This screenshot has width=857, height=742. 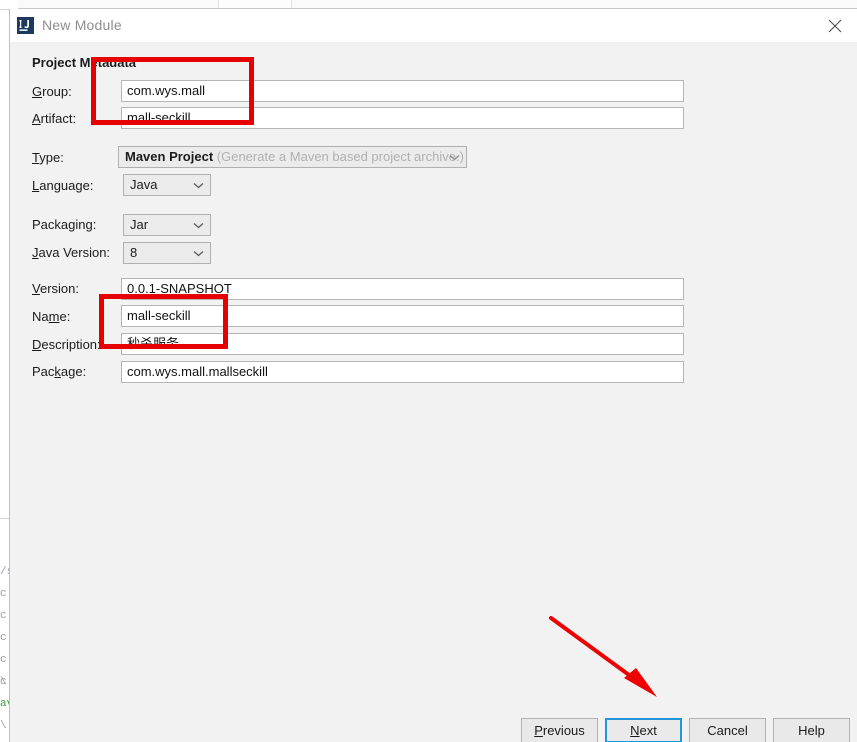 I want to click on label-java-version: Java Version:, so click(x=71, y=252).